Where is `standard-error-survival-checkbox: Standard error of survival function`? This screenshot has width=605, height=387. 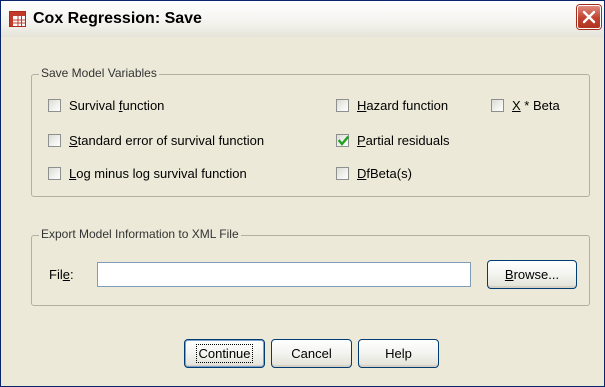
standard-error-survival-checkbox: Standard error of survival function is located at coordinates (156, 140).